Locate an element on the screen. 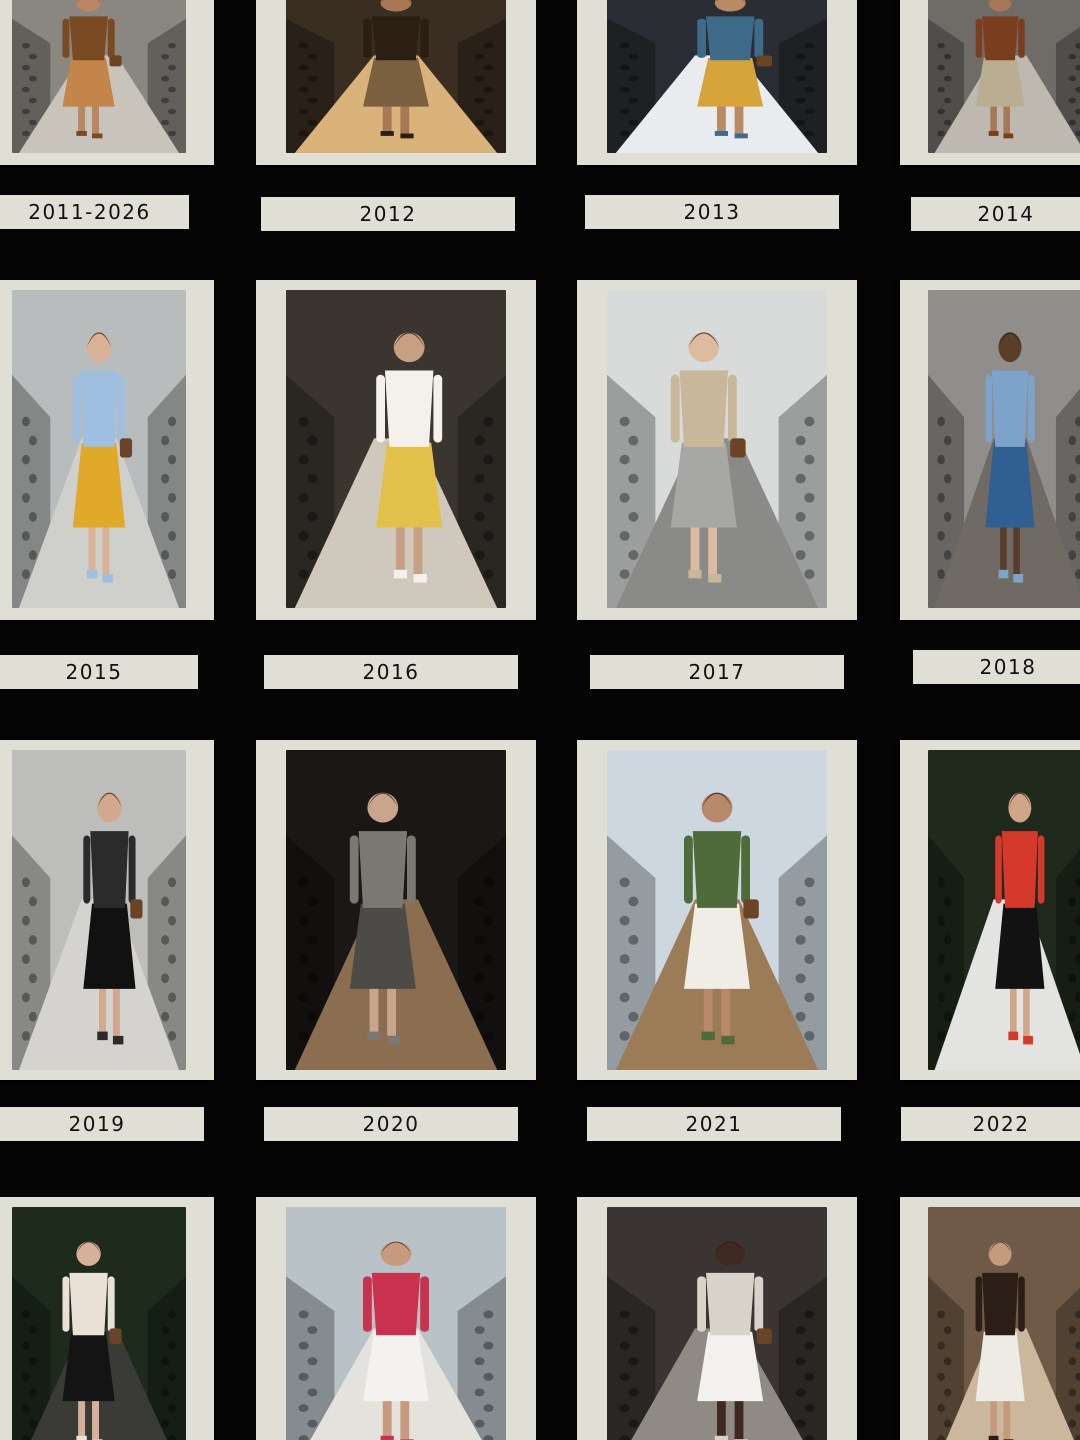 The width and height of the screenshot is (1080, 1440). year-label: 2013 is located at coordinates (712, 212).